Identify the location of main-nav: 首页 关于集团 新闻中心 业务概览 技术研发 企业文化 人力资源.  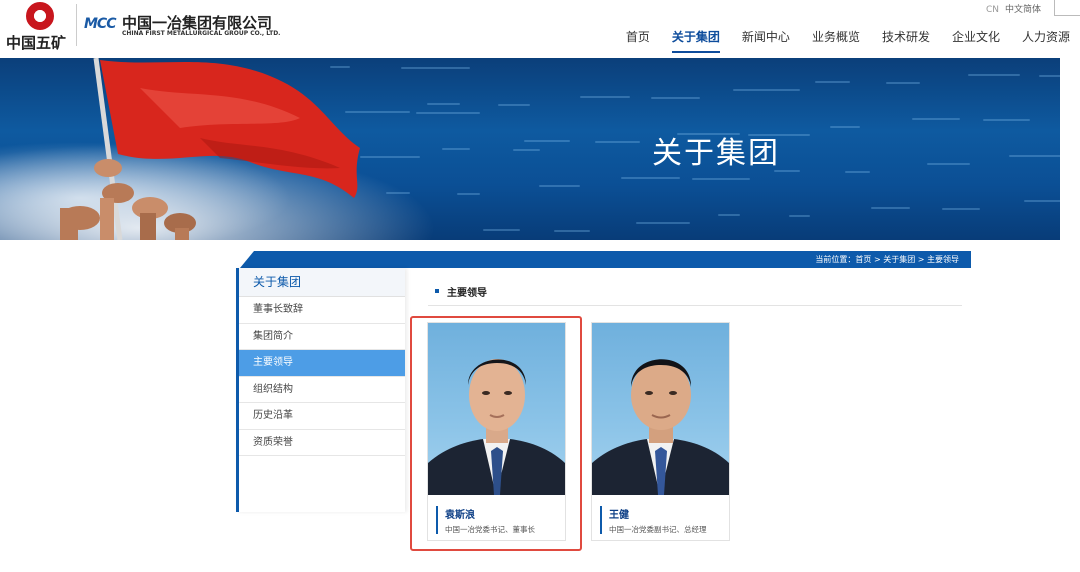
(837, 40).